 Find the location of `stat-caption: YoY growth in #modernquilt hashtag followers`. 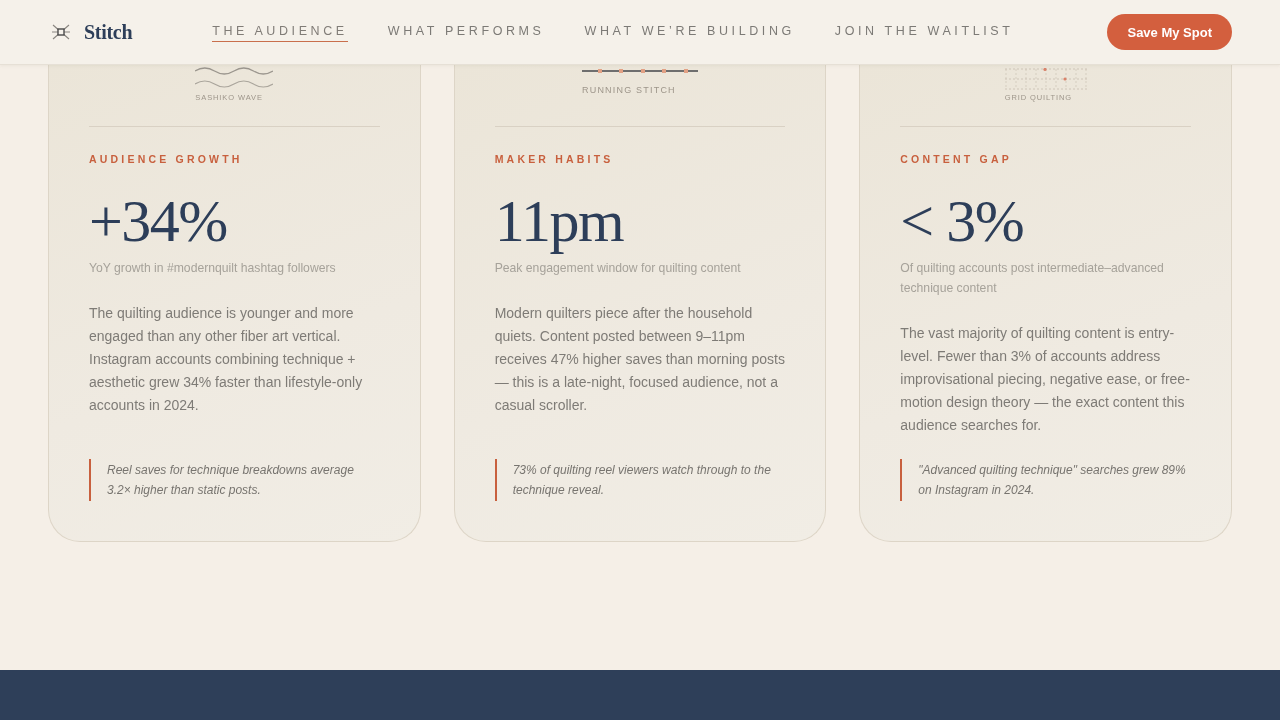

stat-caption: YoY growth in #modernquilt hashtag followers is located at coordinates (213, 268).